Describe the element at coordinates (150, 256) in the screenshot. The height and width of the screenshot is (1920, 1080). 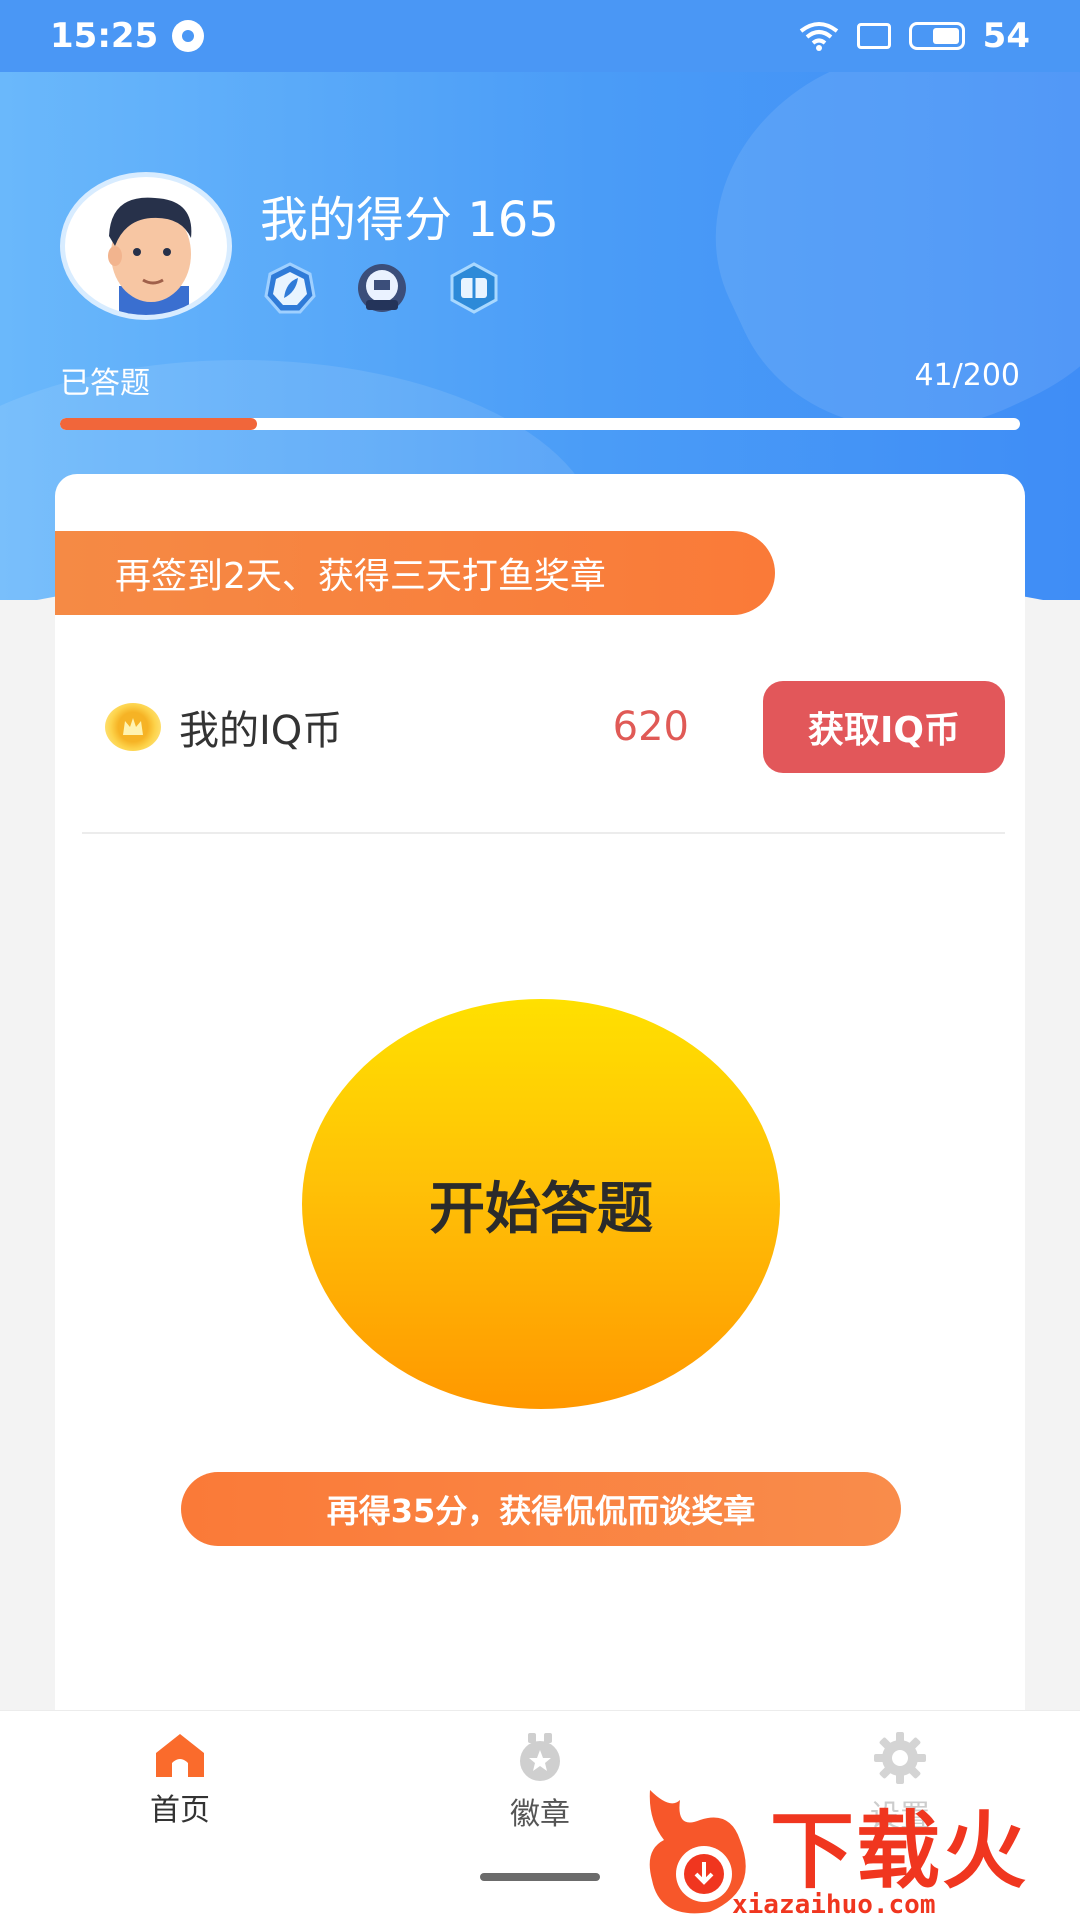
I see `avatar-face-icon` at that location.